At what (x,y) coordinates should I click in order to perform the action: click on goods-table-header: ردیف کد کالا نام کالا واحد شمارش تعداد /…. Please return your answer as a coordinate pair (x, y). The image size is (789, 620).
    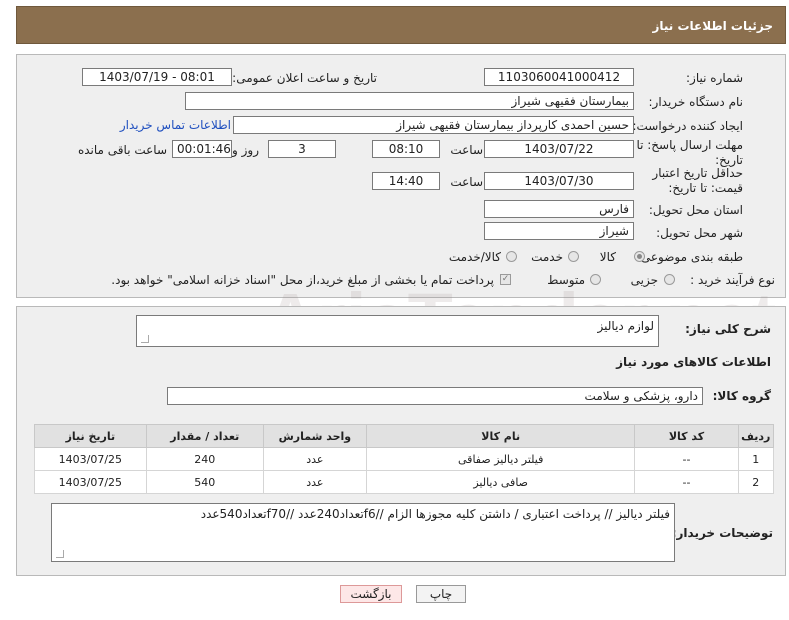
    Looking at the image, I should click on (404, 436).